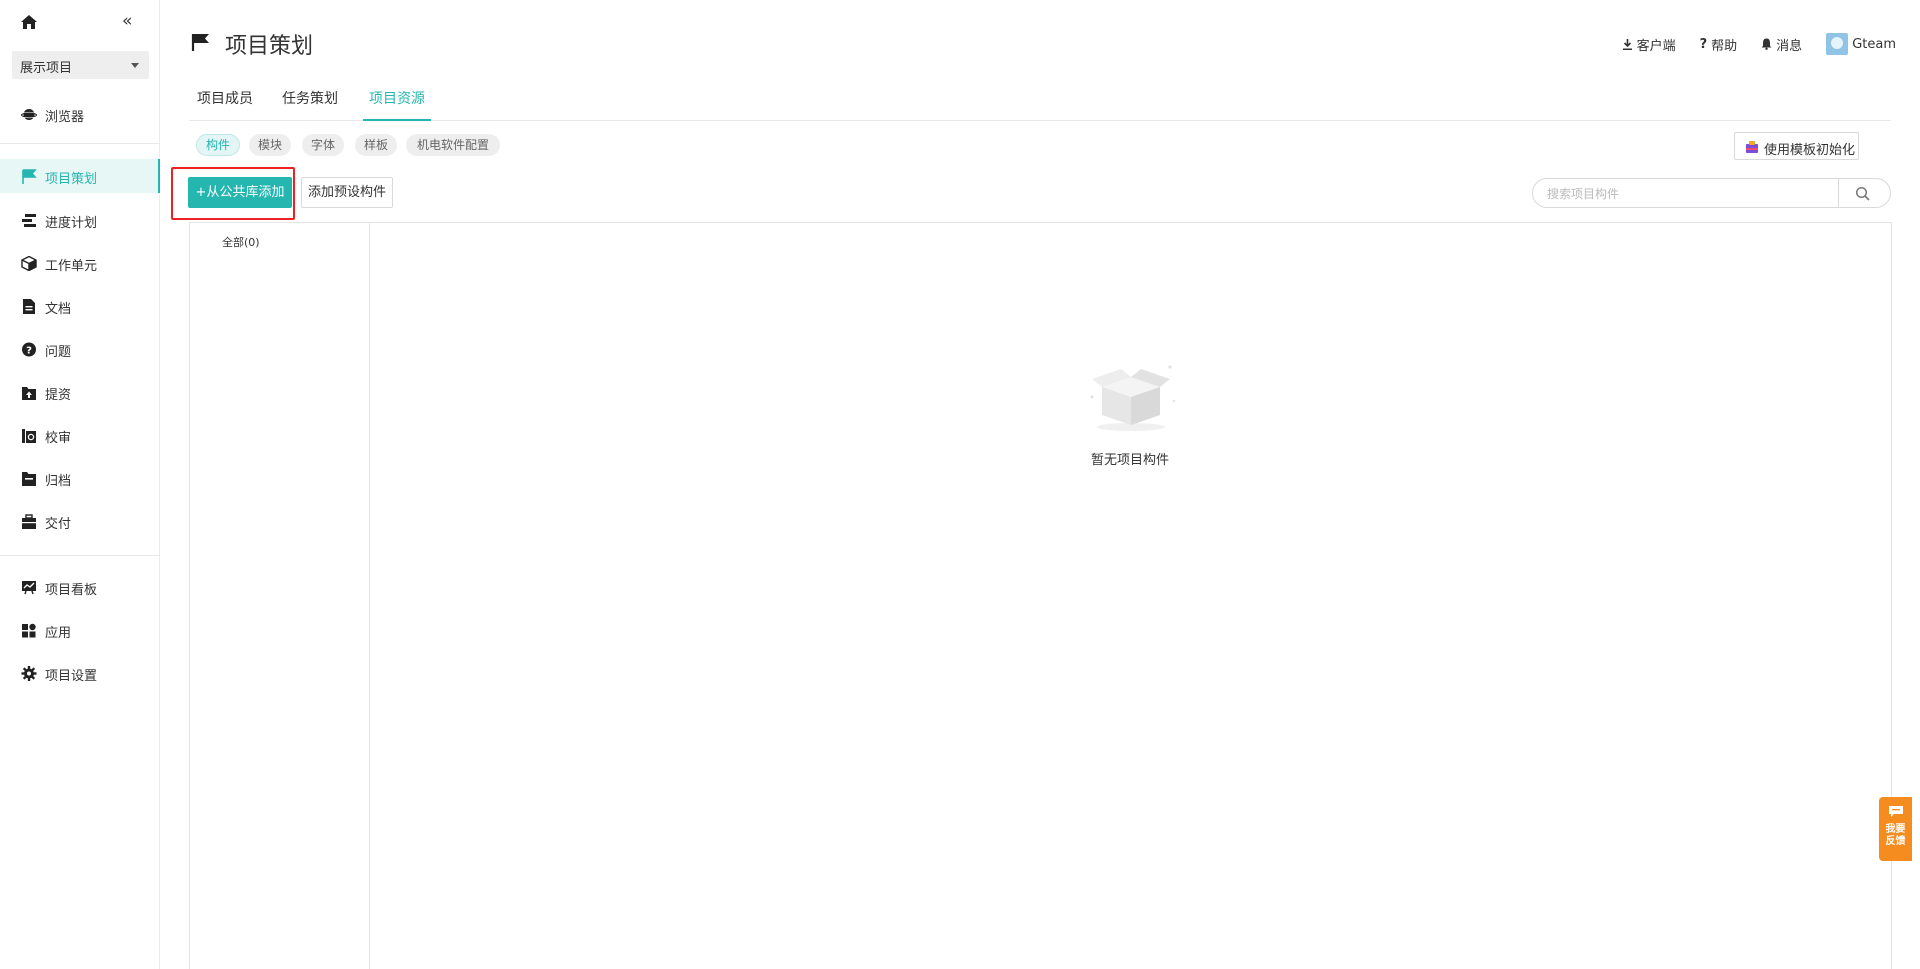 The image size is (1920, 969). Describe the element at coordinates (58, 524) in the screenshot. I see `sidebar-item-label: 交付` at that location.